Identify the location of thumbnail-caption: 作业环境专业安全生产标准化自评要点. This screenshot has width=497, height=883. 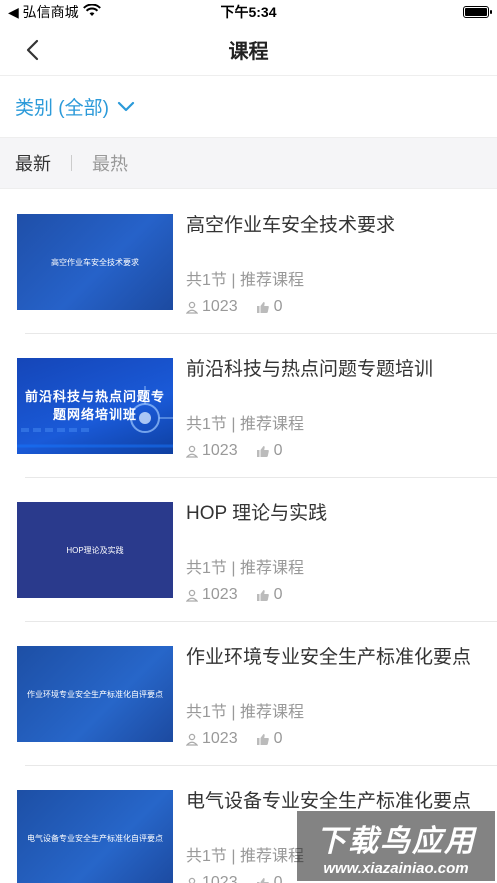
(95, 694).